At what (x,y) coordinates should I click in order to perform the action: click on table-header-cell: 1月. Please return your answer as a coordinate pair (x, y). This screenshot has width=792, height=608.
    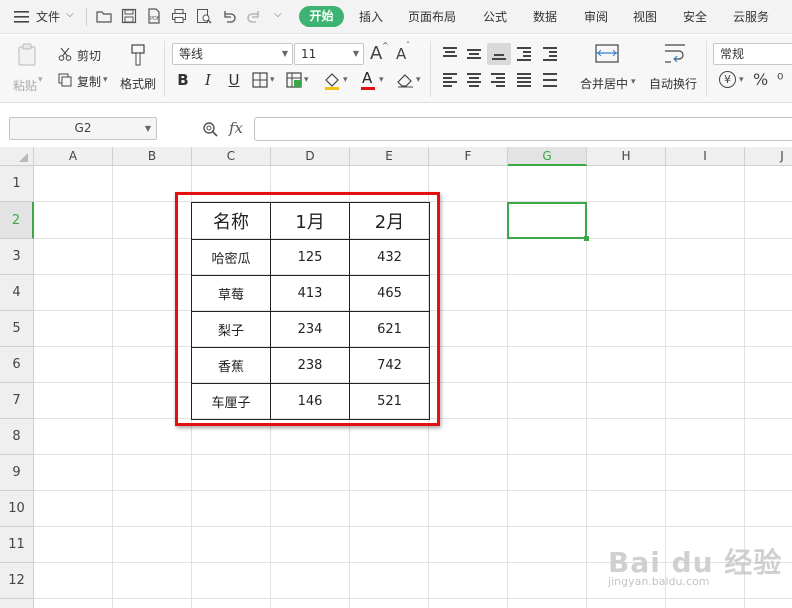
    Looking at the image, I should click on (310, 221).